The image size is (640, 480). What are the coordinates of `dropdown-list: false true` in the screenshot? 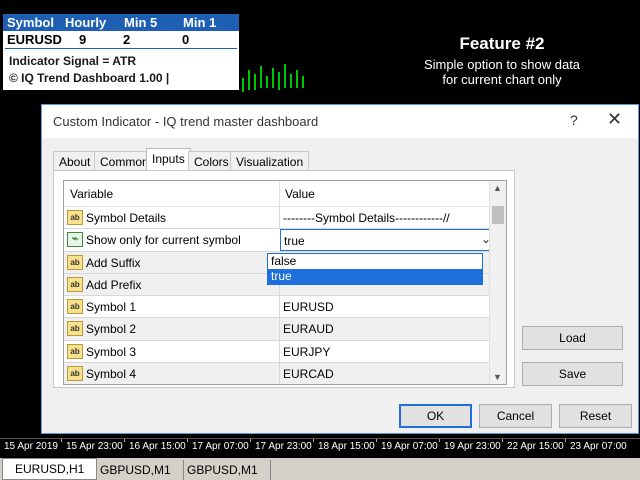 It's located at (375, 269).